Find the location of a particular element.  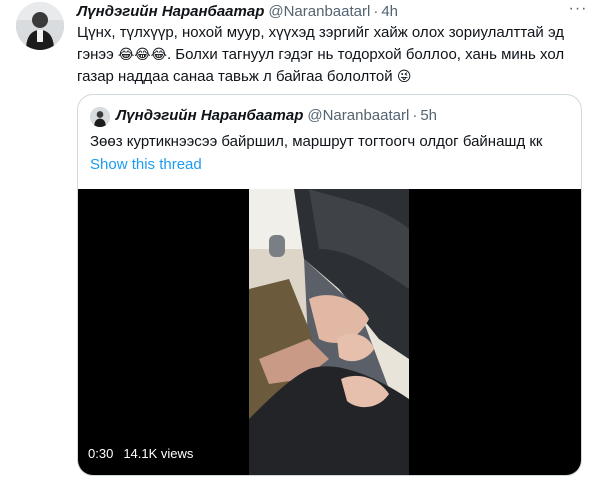

avatar-image is located at coordinates (40, 26).